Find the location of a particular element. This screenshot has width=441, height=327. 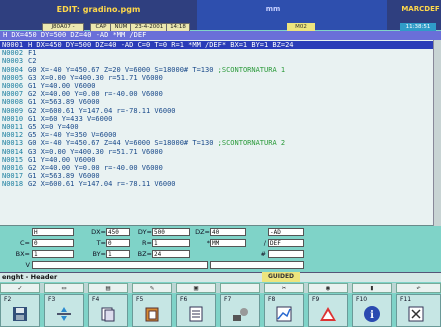

softkey-label: F7 is located at coordinates (228, 299).